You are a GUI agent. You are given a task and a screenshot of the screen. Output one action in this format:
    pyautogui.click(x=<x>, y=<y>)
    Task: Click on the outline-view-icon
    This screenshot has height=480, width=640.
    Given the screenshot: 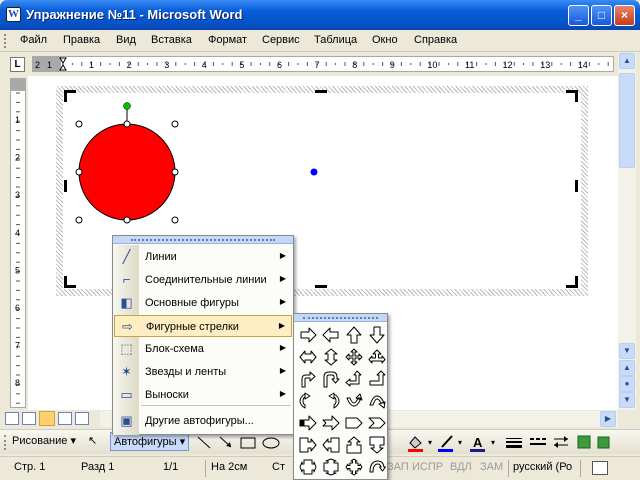 What is the action you would take?
    pyautogui.click(x=82, y=418)
    